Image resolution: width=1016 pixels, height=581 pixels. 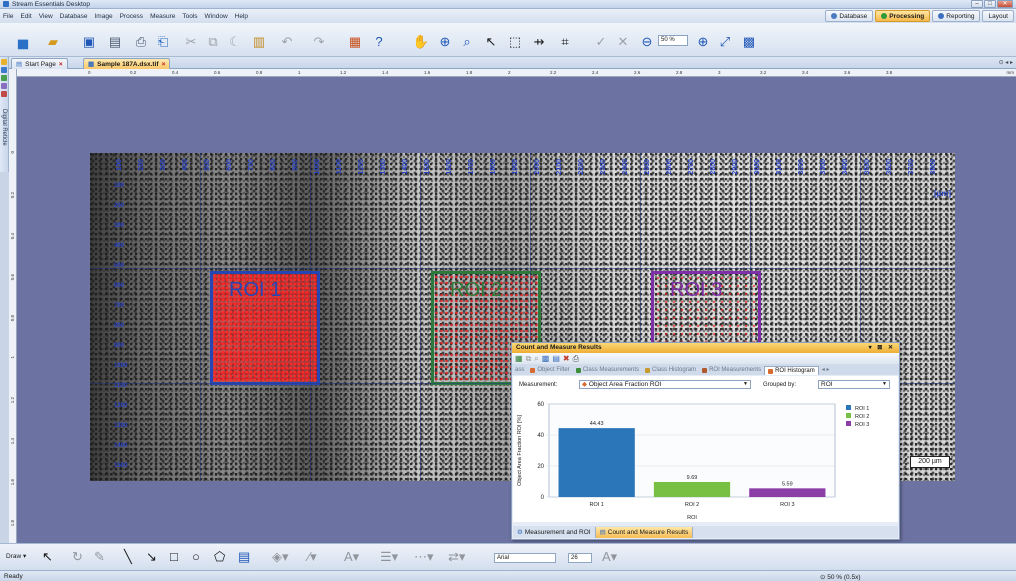 I want to click on menu-tools: Tools, so click(x=189, y=16).